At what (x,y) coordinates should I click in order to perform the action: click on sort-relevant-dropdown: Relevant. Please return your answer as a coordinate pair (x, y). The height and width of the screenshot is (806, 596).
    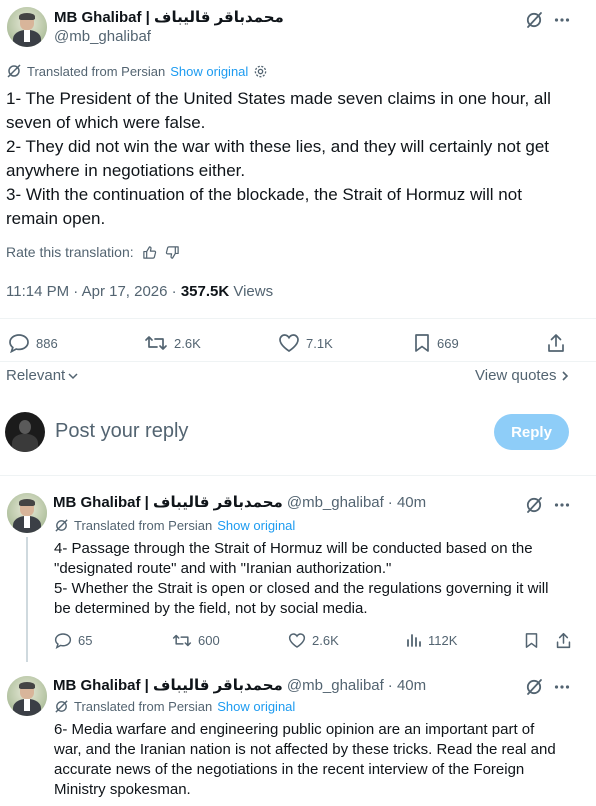
    Looking at the image, I should click on (42, 375).